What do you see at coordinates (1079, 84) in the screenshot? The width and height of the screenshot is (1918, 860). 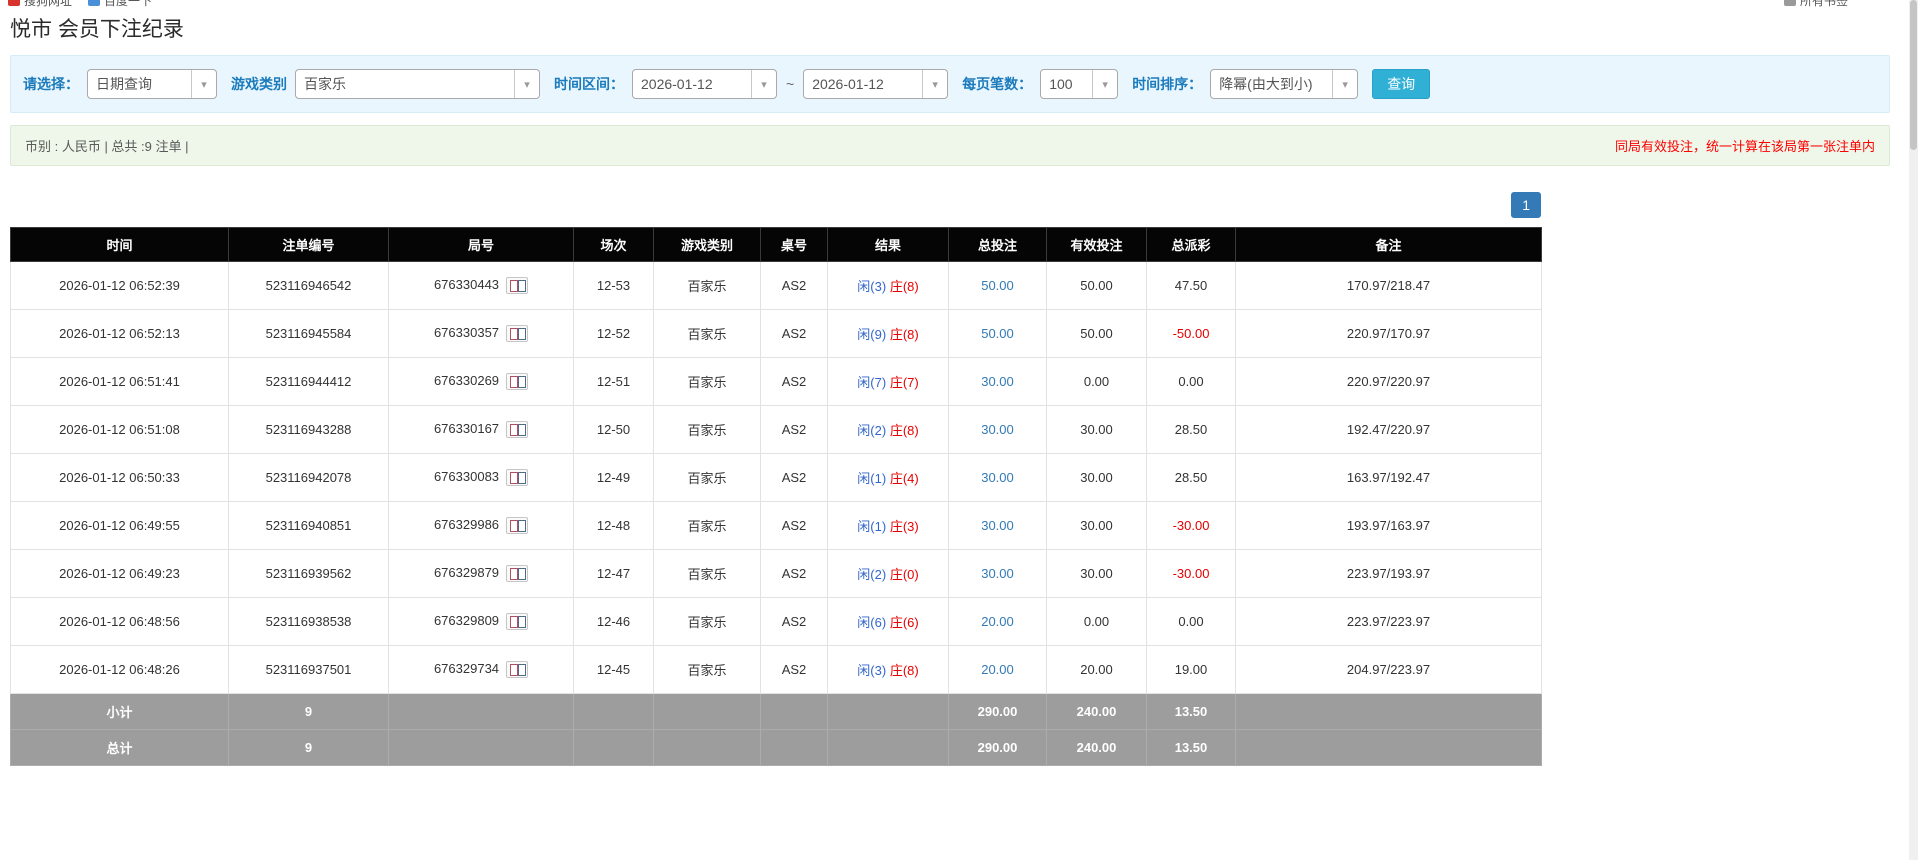 I see `per-page-select: 100 ▾` at bounding box center [1079, 84].